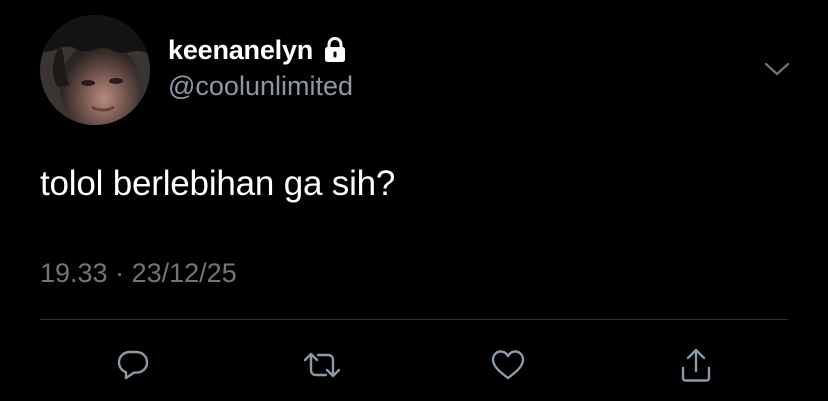 The width and height of the screenshot is (828, 401). What do you see at coordinates (218, 183) in the screenshot?
I see `tweet-text: tolol berlebihan ga sih?` at bounding box center [218, 183].